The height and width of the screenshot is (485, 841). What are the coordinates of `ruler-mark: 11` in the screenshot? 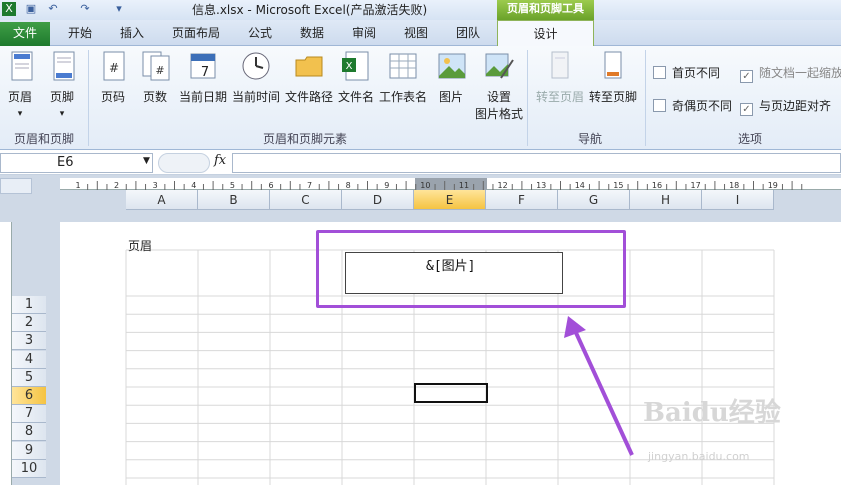 It's located at (464, 185).